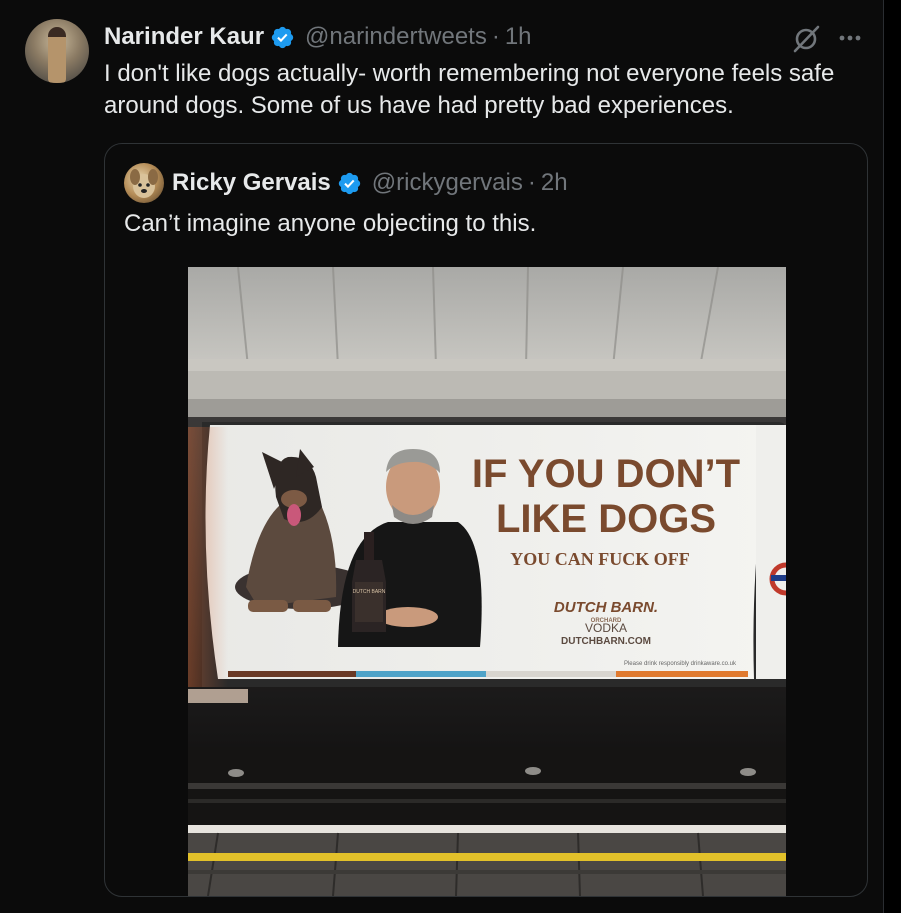 Image resolution: width=901 pixels, height=913 pixels. I want to click on ceiling-ribs, so click(487, 385).